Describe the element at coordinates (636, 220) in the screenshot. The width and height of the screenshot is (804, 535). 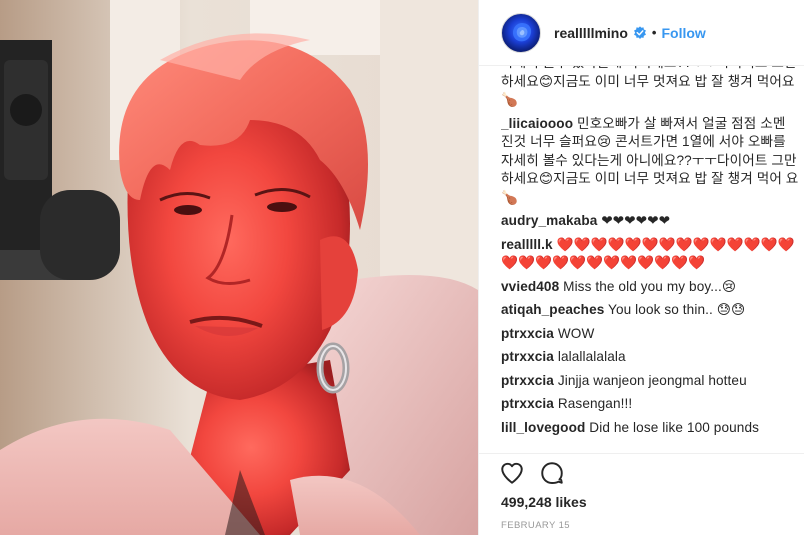
I see `comment-text: ❤❤❤❤❤❤` at that location.